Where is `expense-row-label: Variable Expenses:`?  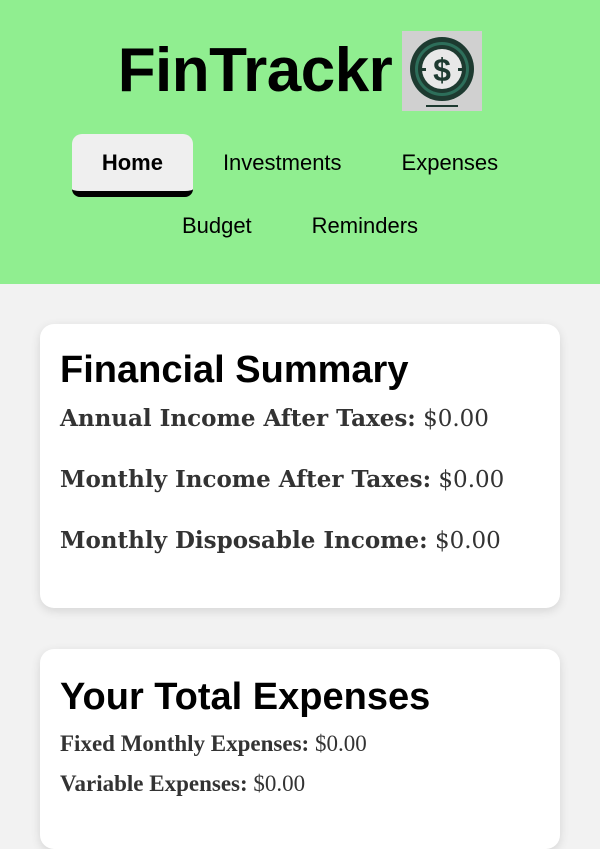
expense-row-label: Variable Expenses: is located at coordinates (154, 783).